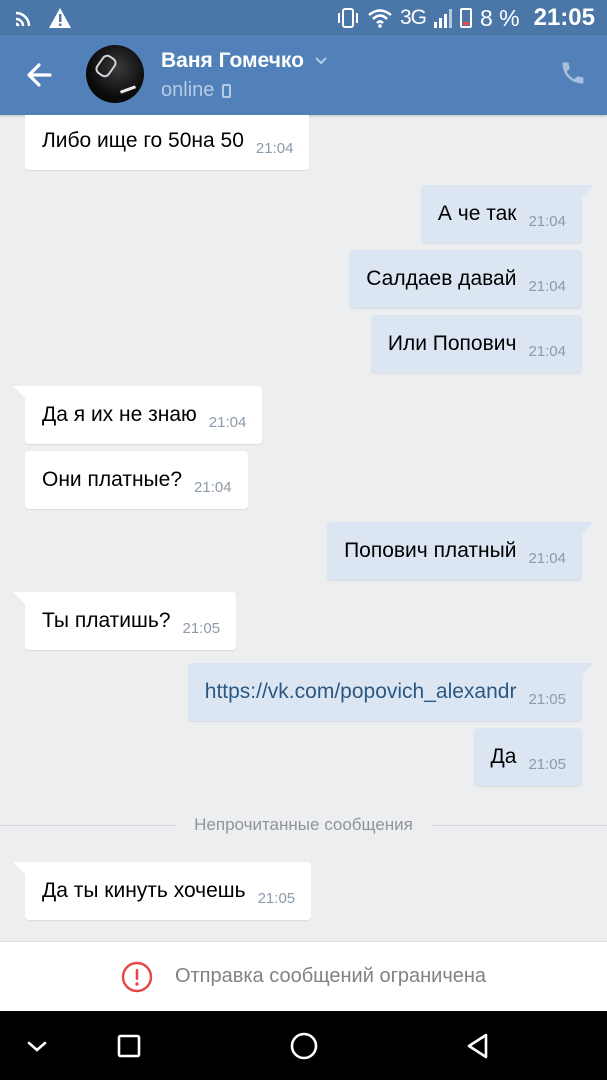 The width and height of the screenshot is (607, 1080). Describe the element at coordinates (119, 414) in the screenshot. I see `message-text: Да я их не знаю` at that location.